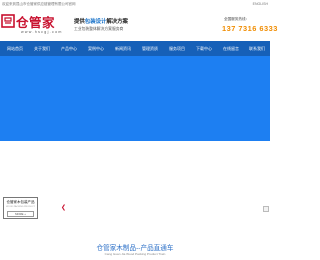 The height and width of the screenshot is (260, 320). What do you see at coordinates (79, 22) in the screenshot?
I see `slogan-prefix: 提供` at bounding box center [79, 22].